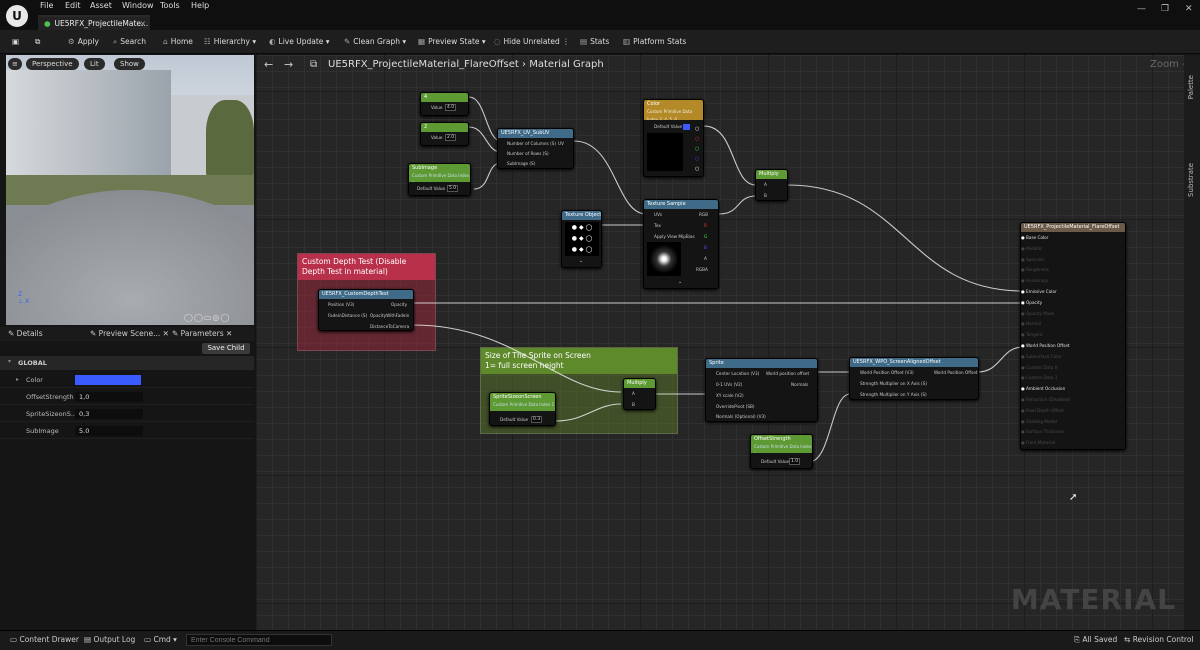 This screenshot has width=1200, height=650. What do you see at coordinates (905, 238) in the screenshot?
I see `wire` at bounding box center [905, 238].